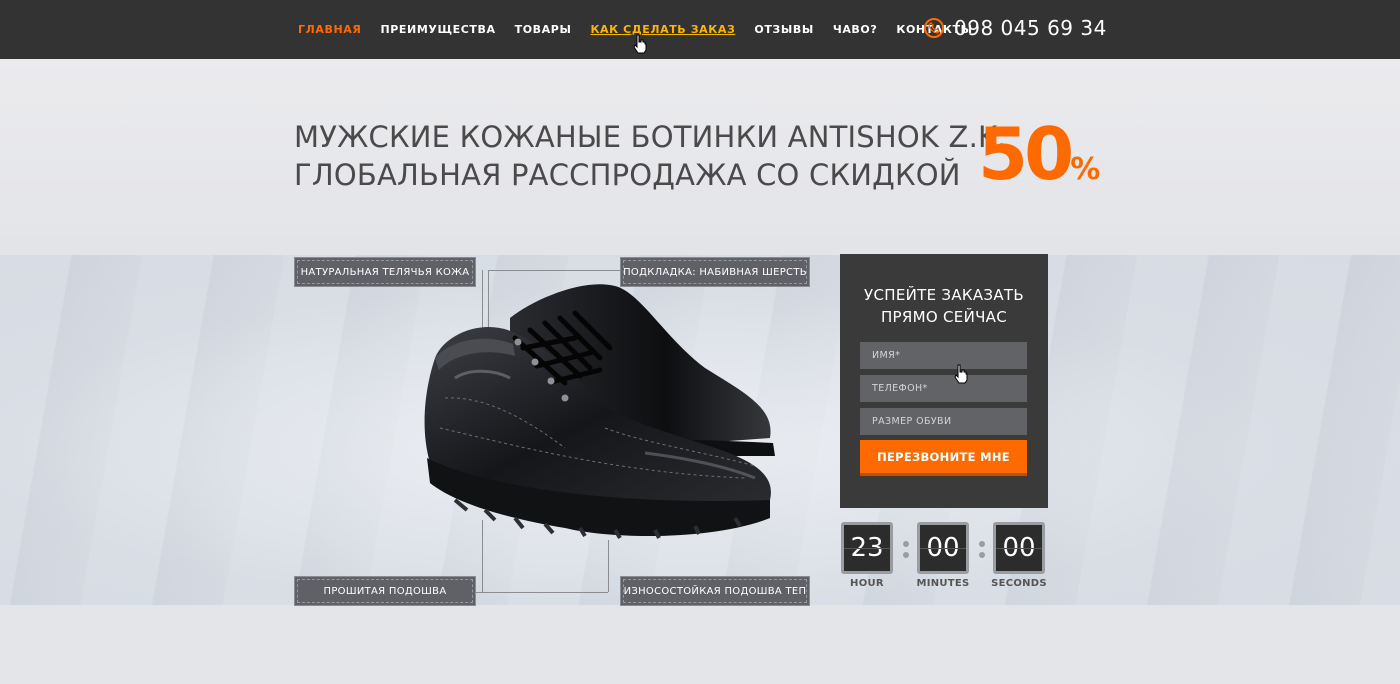 This screenshot has width=1400, height=684. What do you see at coordinates (662, 29) in the screenshot?
I see `nav-item-how-to-order: КАК СДЕЛАТЬ ЗАКАЗ` at bounding box center [662, 29].